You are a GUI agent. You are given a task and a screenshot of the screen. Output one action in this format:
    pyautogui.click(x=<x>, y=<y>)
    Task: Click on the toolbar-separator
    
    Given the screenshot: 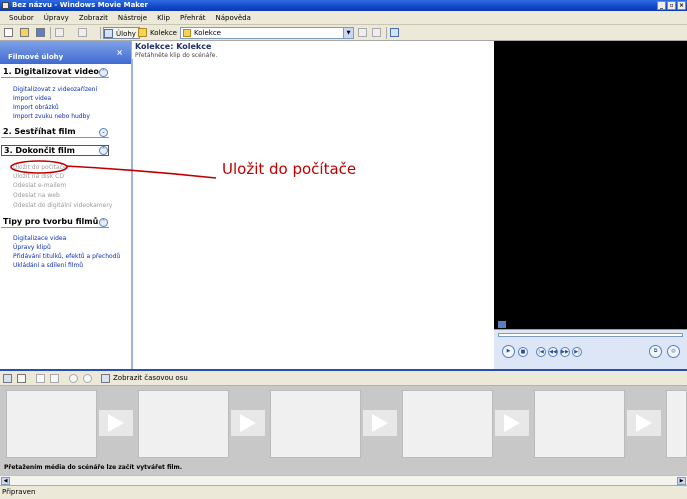 What is the action you would take?
    pyautogui.click(x=386, y=33)
    